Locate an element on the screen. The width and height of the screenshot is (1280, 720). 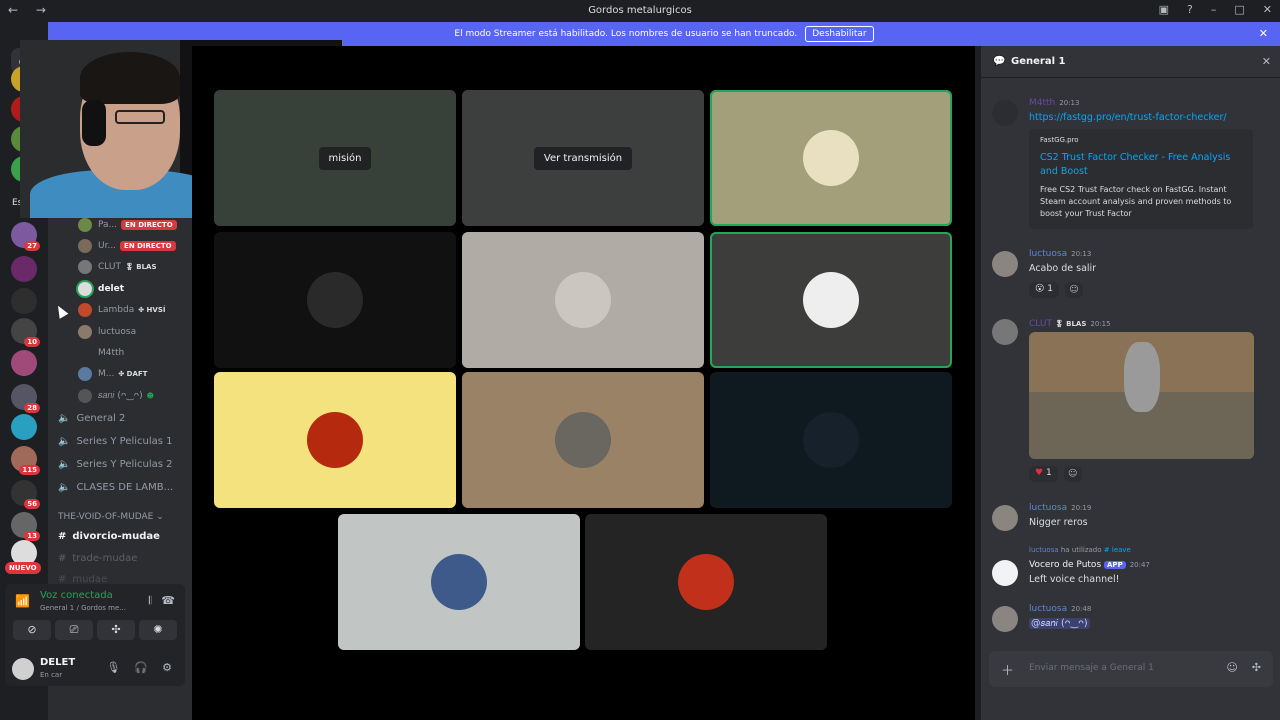
maximize-button: □ is located at coordinates (1239, 9).